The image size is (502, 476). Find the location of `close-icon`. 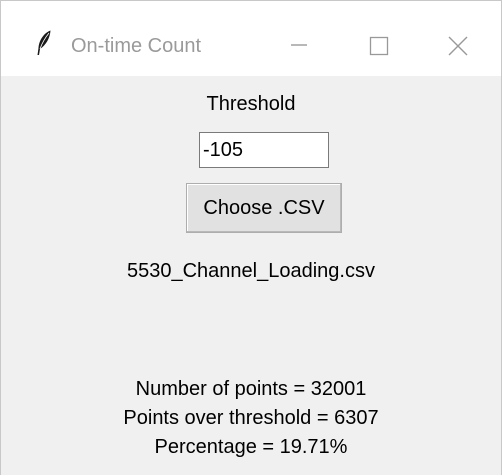

close-icon is located at coordinates (458, 46).